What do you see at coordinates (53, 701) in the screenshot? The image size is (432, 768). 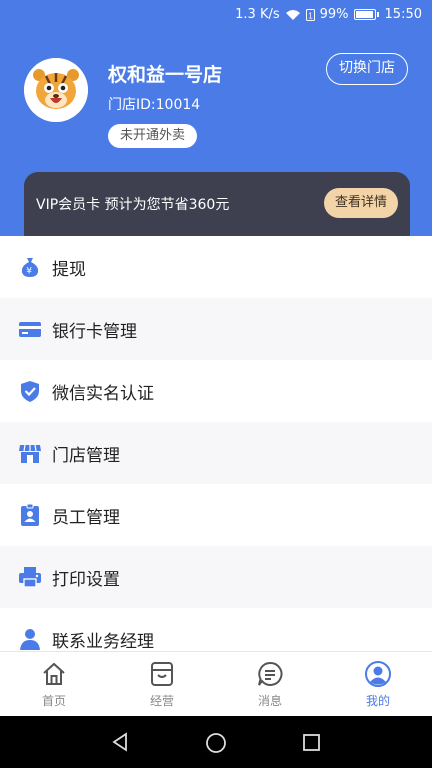 I see `tab-label: 首页` at bounding box center [53, 701].